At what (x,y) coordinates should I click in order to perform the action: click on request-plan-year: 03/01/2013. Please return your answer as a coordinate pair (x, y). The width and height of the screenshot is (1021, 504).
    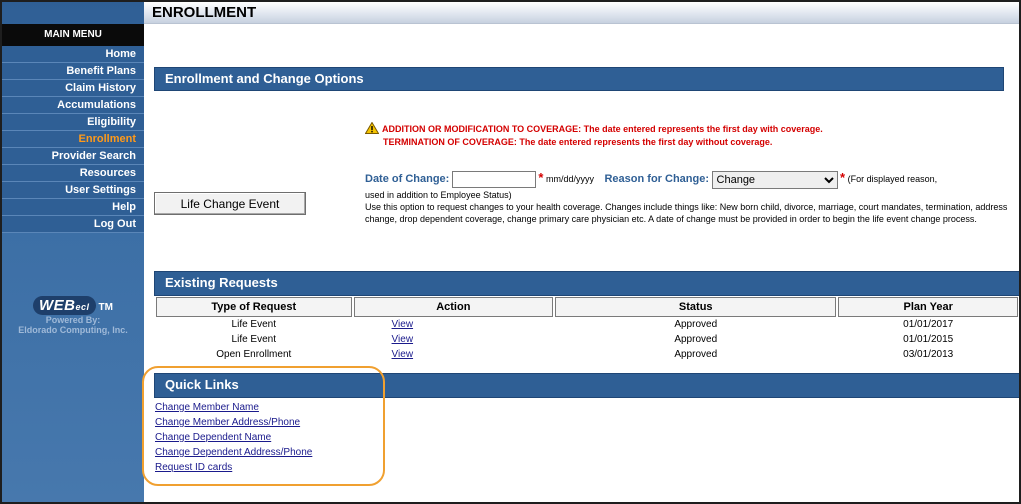
    Looking at the image, I should click on (928, 354).